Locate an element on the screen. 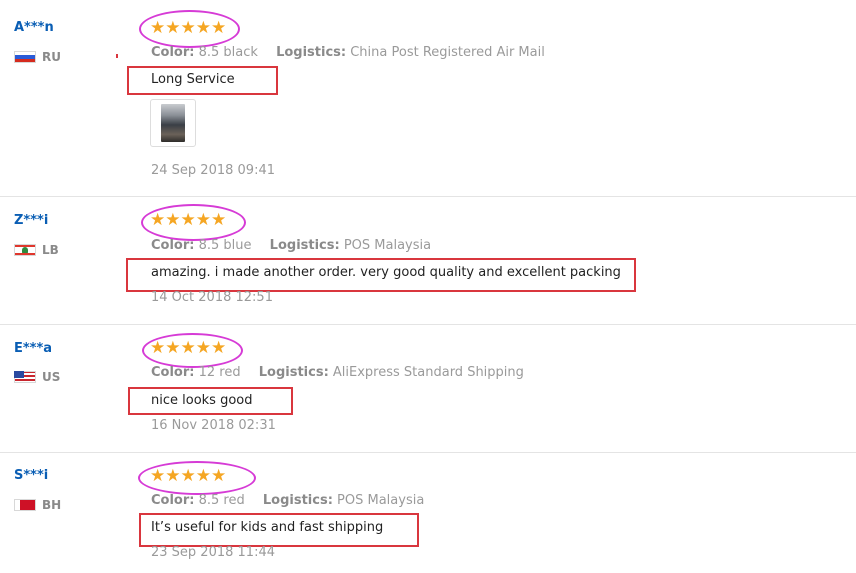 This screenshot has height=573, width=856. reviewer-name: Z***i is located at coordinates (31, 220).